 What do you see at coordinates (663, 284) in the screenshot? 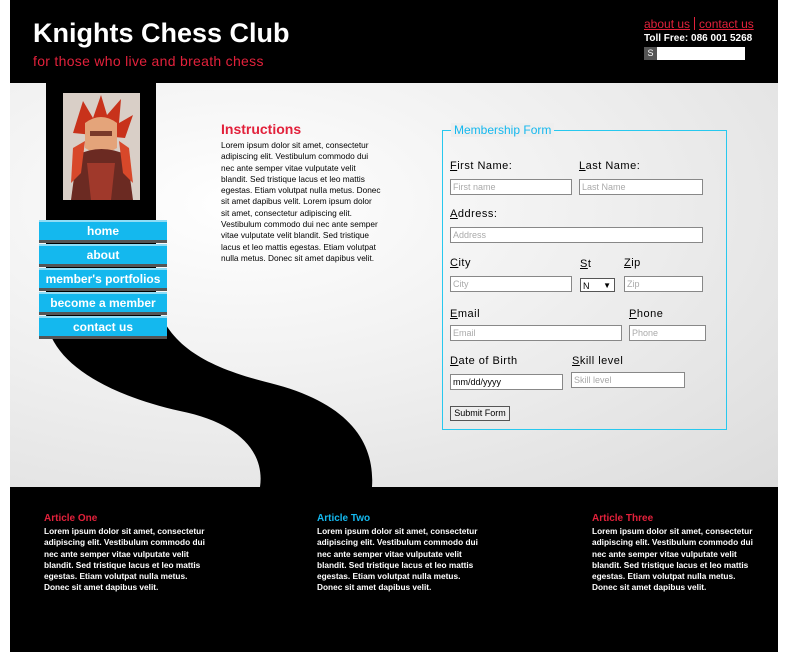
I see `zip-field: Zip` at bounding box center [663, 284].